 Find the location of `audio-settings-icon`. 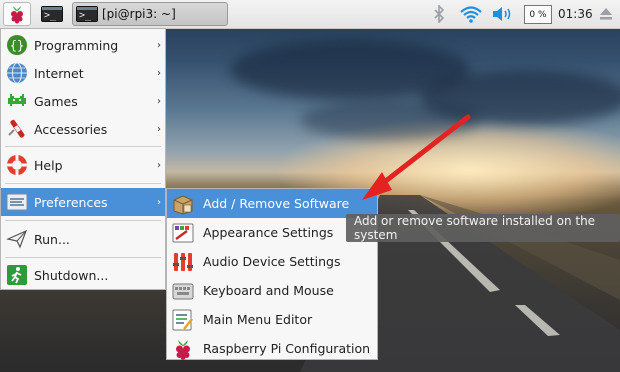

audio-settings-icon is located at coordinates (183, 261).